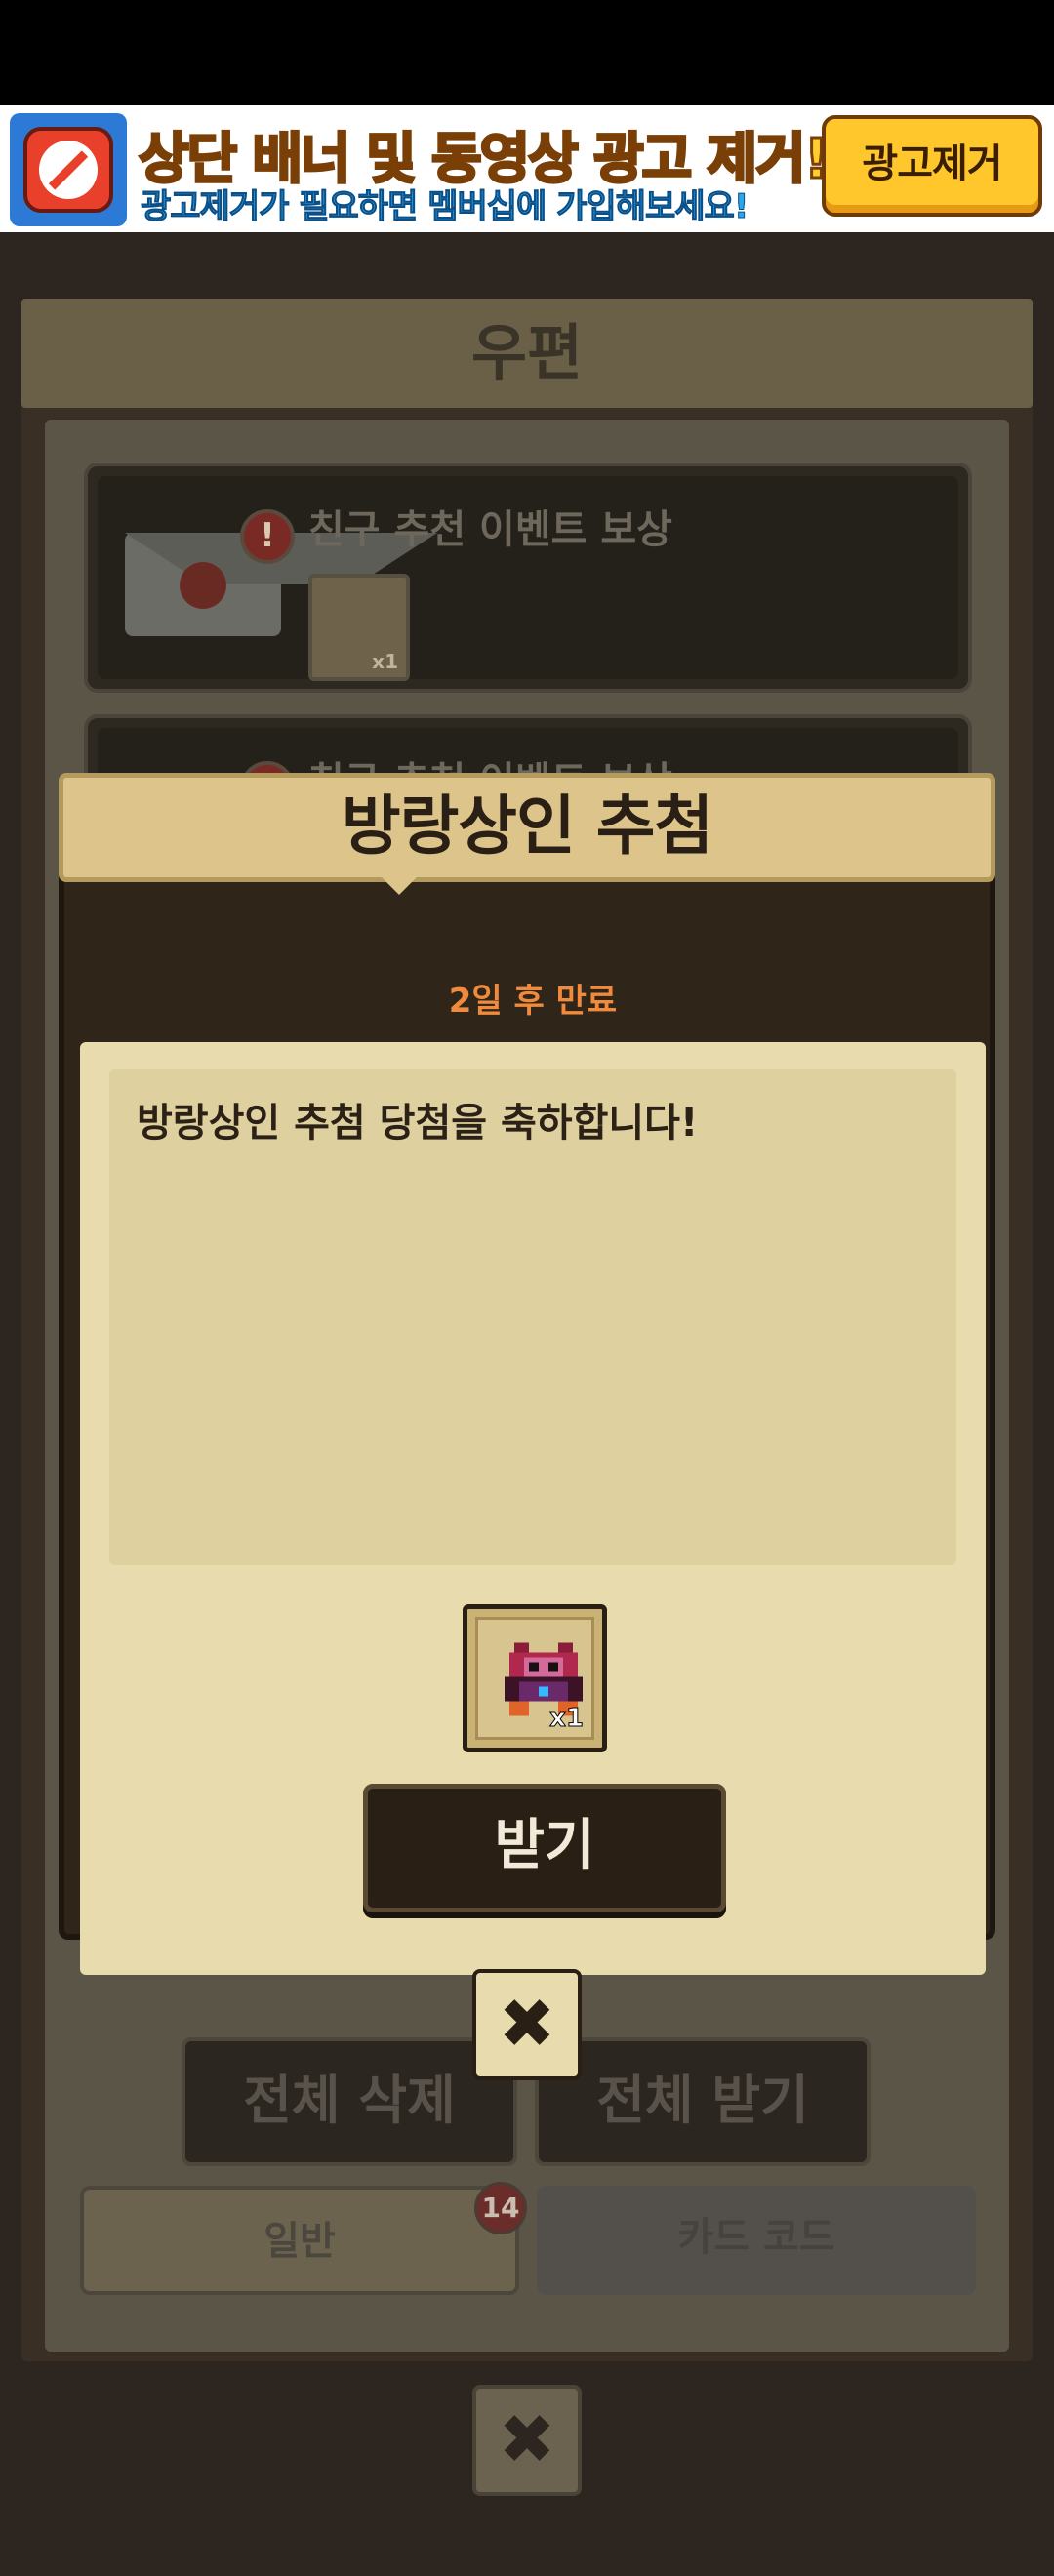 The image size is (1054, 2576). I want to click on modal-close-button: ✖, so click(527, 2025).